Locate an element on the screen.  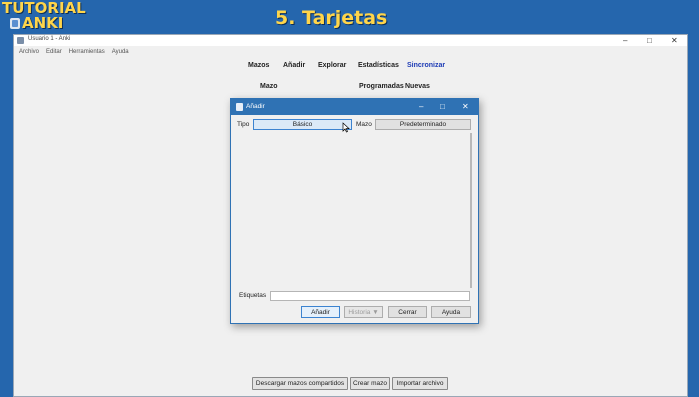
toolbar-browse: Explorar is located at coordinates (332, 65).